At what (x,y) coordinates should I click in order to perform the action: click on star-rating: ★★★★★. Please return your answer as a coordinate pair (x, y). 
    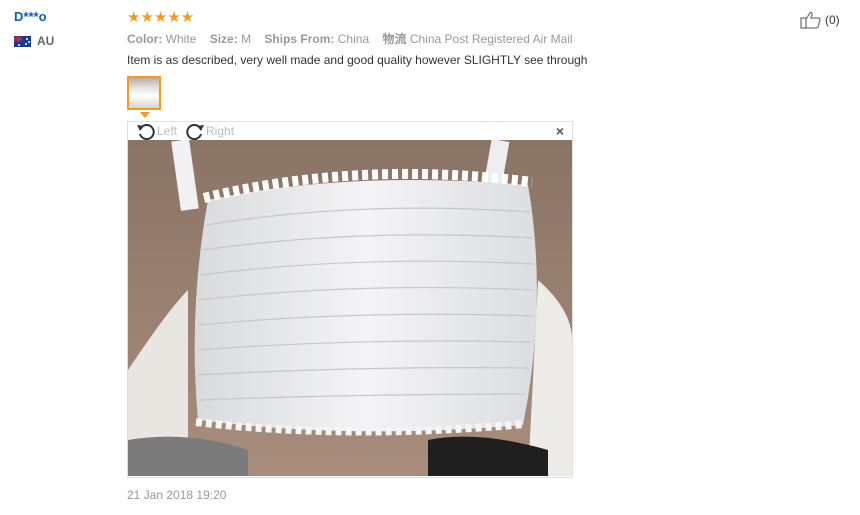
    Looking at the image, I should click on (161, 17).